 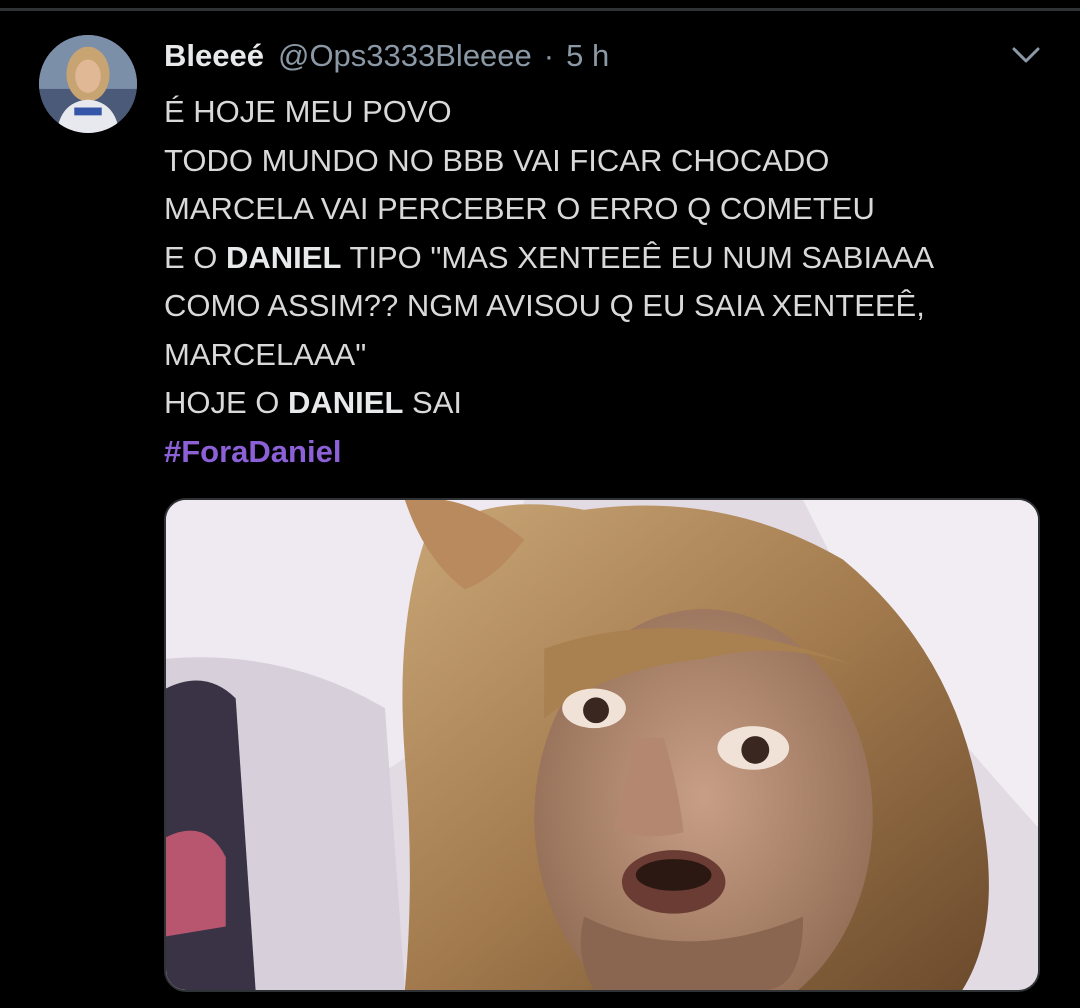 I want to click on tweet-text-segment: SAI, so click(x=432, y=402).